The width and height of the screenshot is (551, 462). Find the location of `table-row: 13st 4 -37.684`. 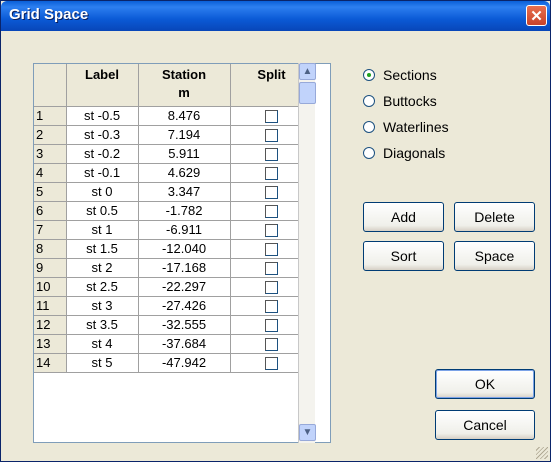

table-row: 13st 4 -37.684 is located at coordinates (174, 344).